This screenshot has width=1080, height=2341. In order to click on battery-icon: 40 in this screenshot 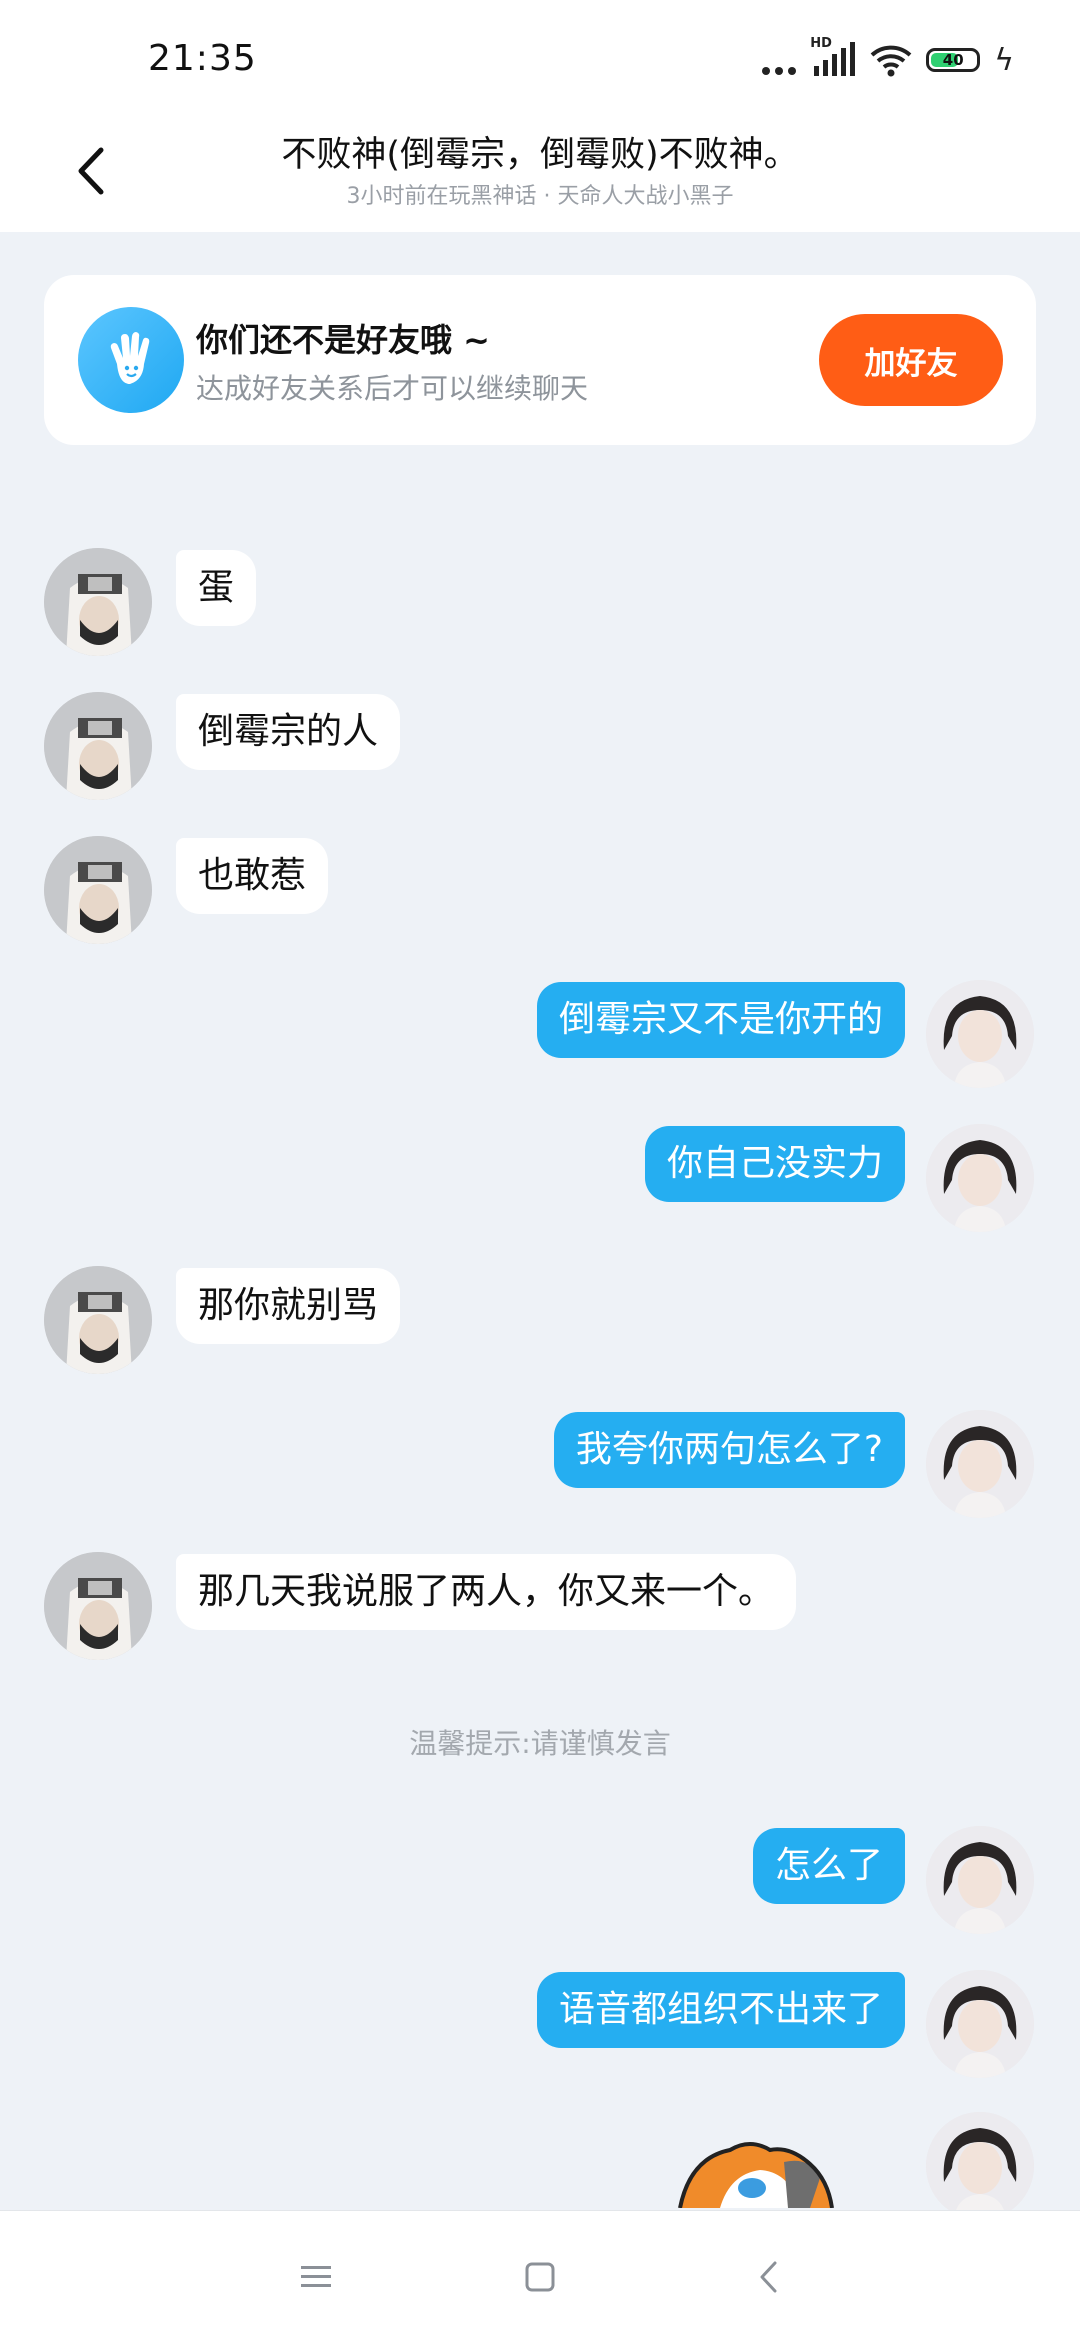, I will do `click(953, 60)`.